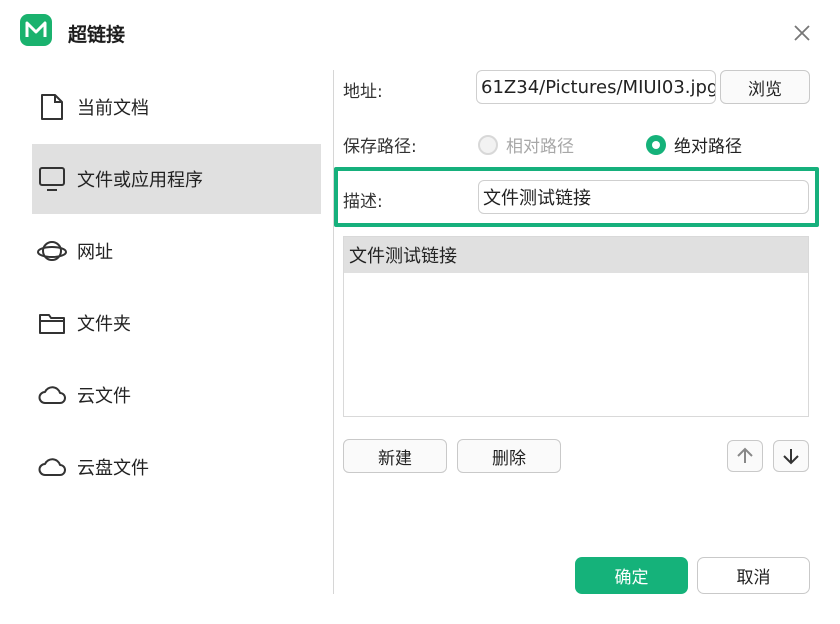 Image resolution: width=840 pixels, height=624 pixels. I want to click on new-button: 新建, so click(395, 456).